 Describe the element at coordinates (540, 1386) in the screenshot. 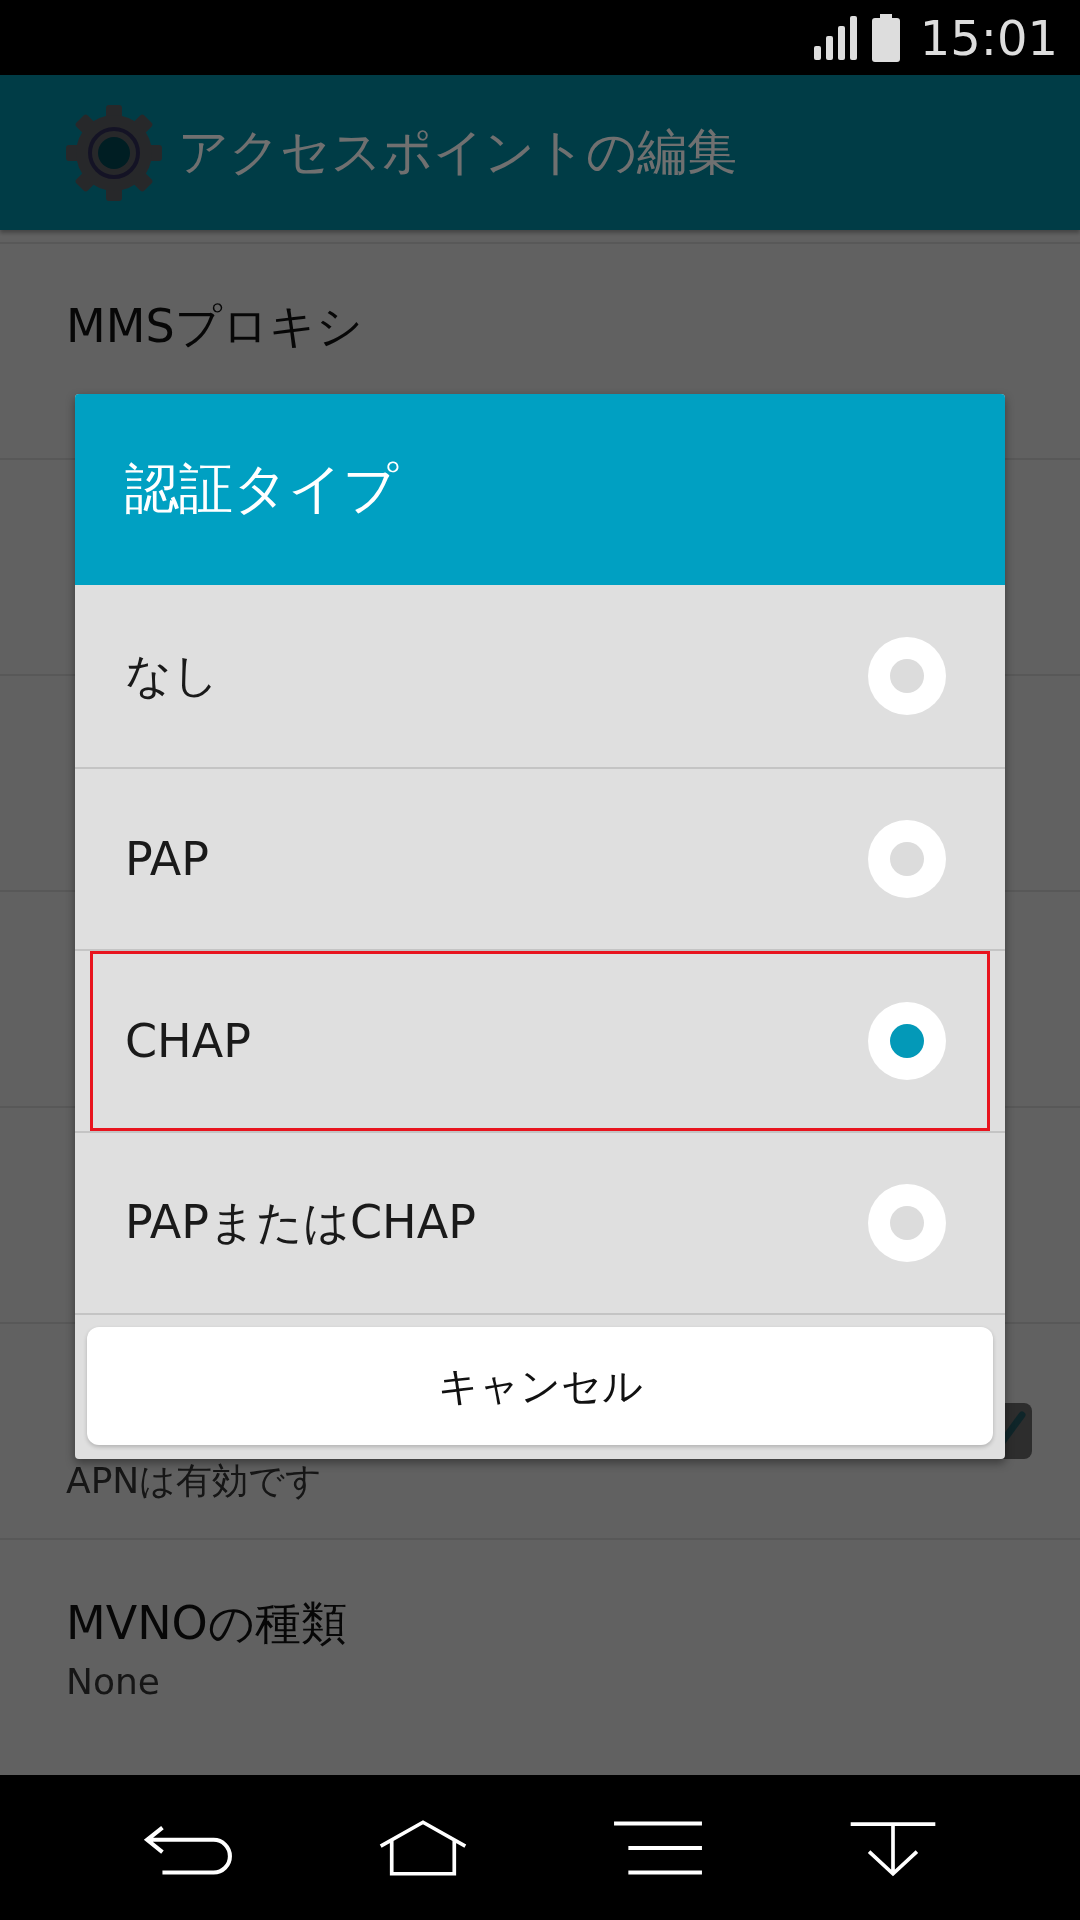

I see `cancel-button: キャンセル` at that location.